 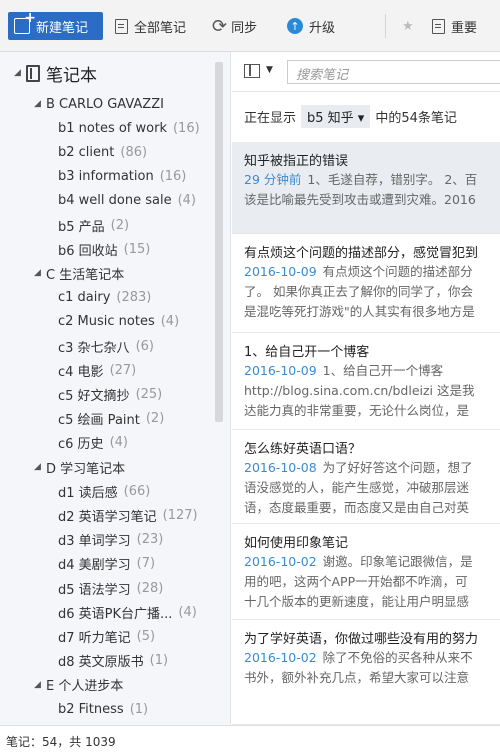 I want to click on important-button: 重要, so click(x=454, y=26).